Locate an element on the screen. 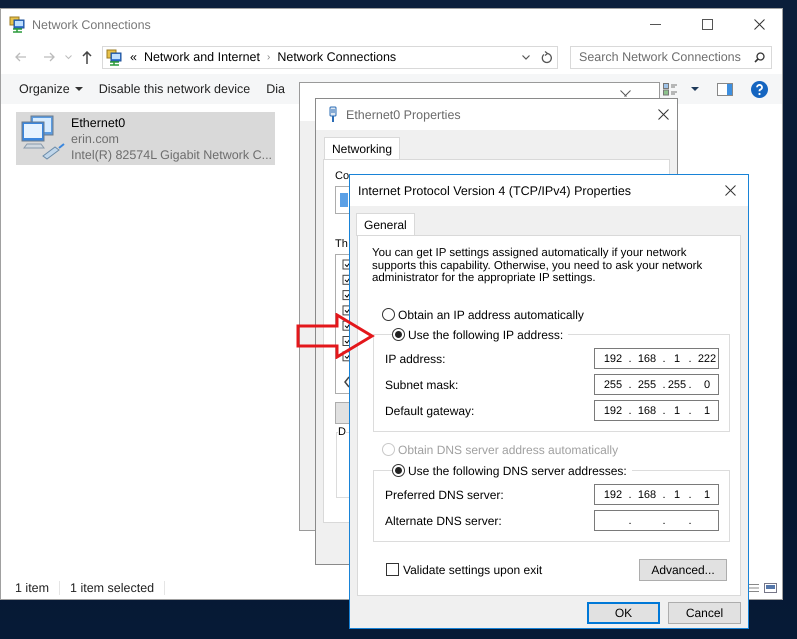 Image resolution: width=797 pixels, height=639 pixels. dialog-button: Cancel is located at coordinates (704, 613).